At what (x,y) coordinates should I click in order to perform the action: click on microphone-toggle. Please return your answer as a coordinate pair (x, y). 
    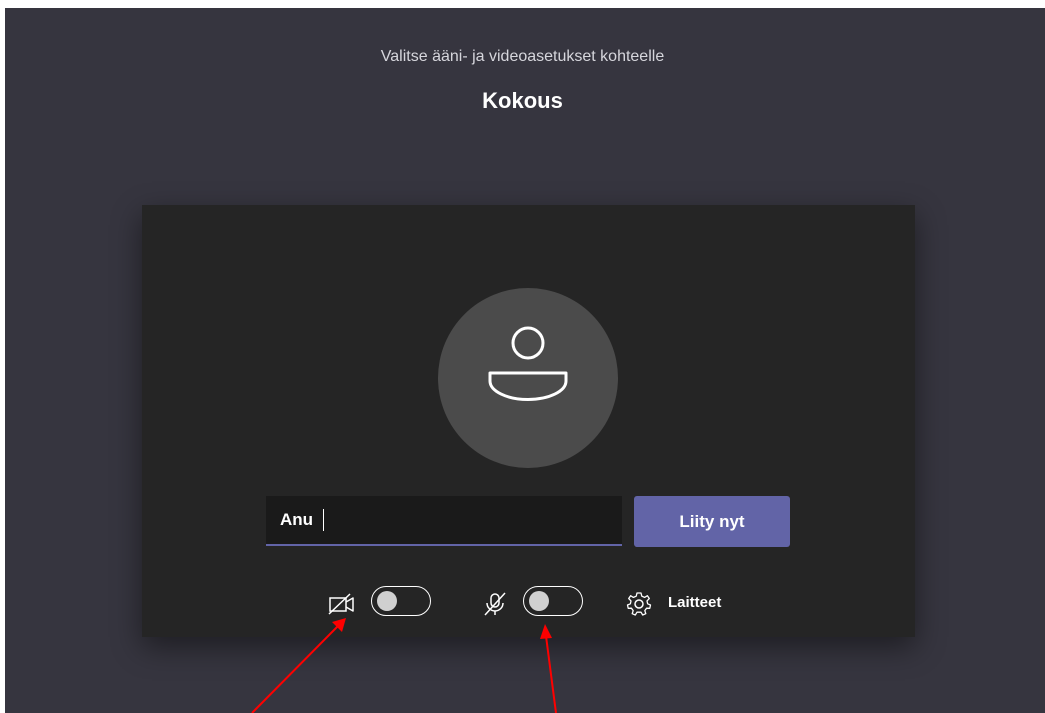
    Looking at the image, I should click on (553, 601).